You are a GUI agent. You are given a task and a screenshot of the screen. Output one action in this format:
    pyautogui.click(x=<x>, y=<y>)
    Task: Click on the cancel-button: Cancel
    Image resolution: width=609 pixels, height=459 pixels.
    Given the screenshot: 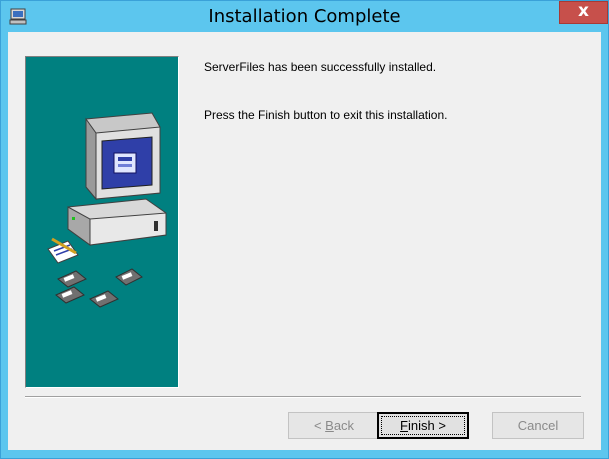 What is the action you would take?
    pyautogui.click(x=538, y=425)
    